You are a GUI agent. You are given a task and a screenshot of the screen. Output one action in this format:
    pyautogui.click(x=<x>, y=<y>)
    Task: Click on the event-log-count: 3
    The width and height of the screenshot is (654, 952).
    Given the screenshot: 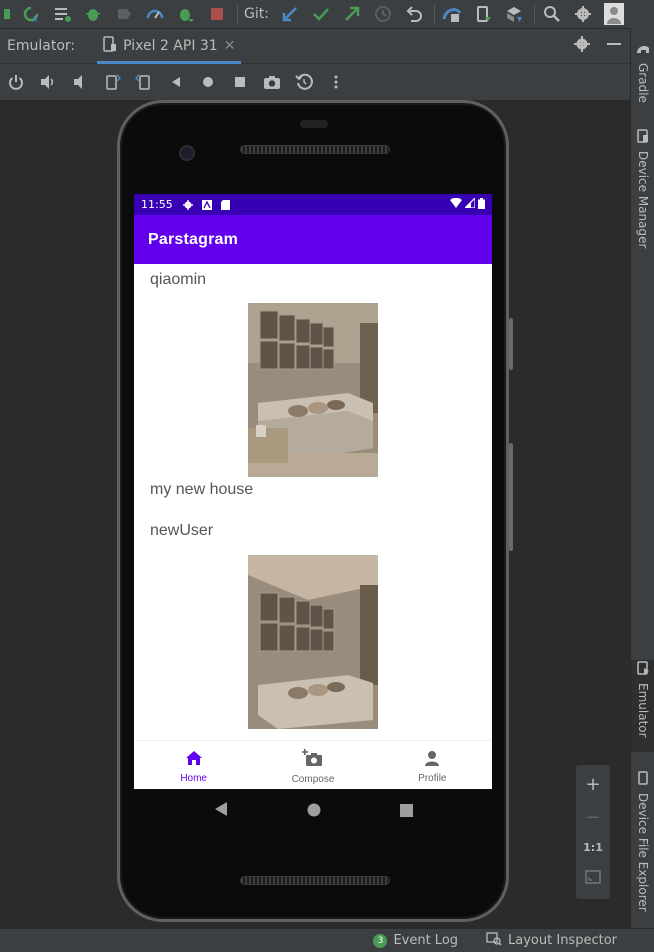 What is the action you would take?
    pyautogui.click(x=380, y=940)
    